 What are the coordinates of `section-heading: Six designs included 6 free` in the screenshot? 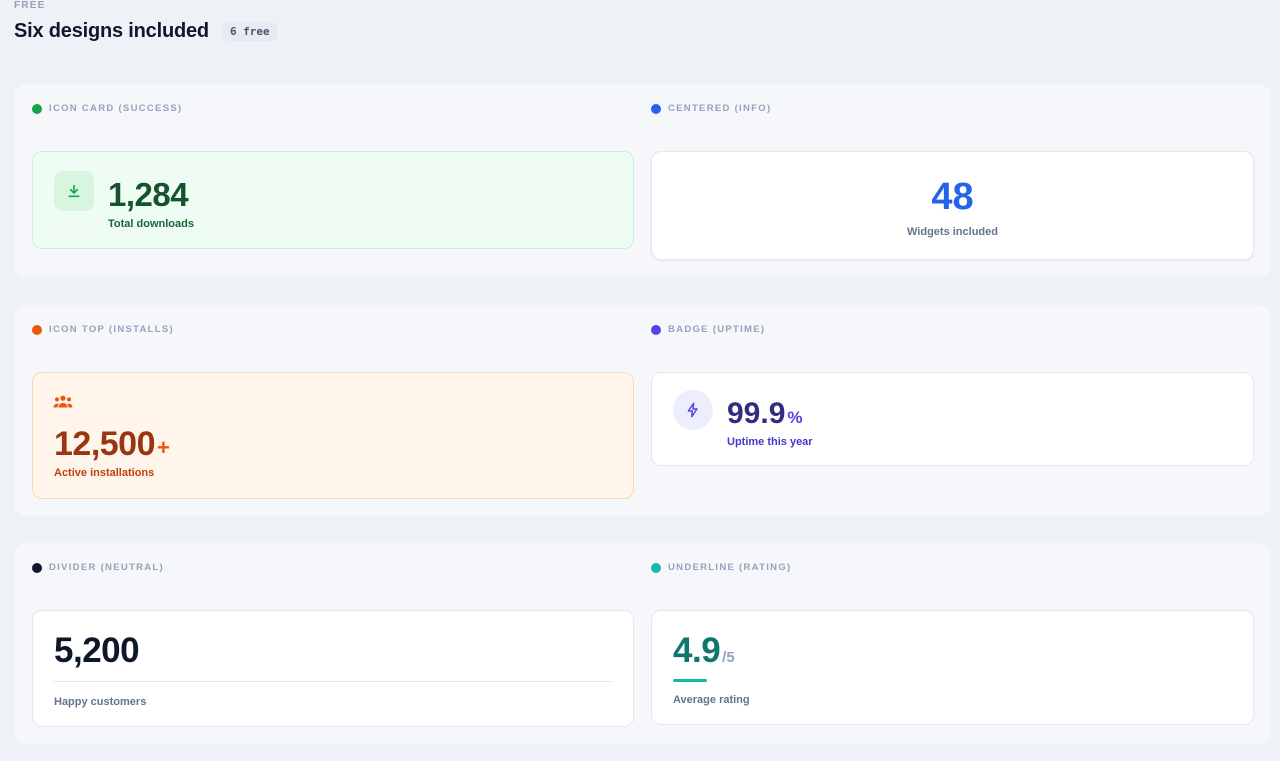 It's located at (145, 31).